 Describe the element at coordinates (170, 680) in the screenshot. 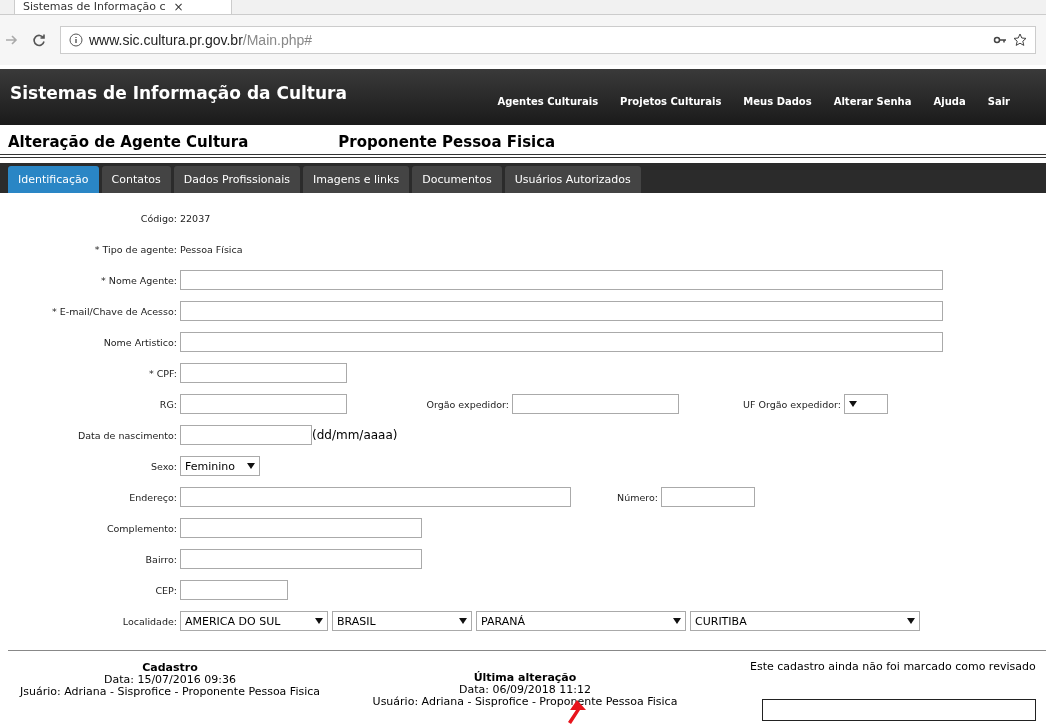

I see `created-date: Data: 15/07/2016 09:36` at that location.